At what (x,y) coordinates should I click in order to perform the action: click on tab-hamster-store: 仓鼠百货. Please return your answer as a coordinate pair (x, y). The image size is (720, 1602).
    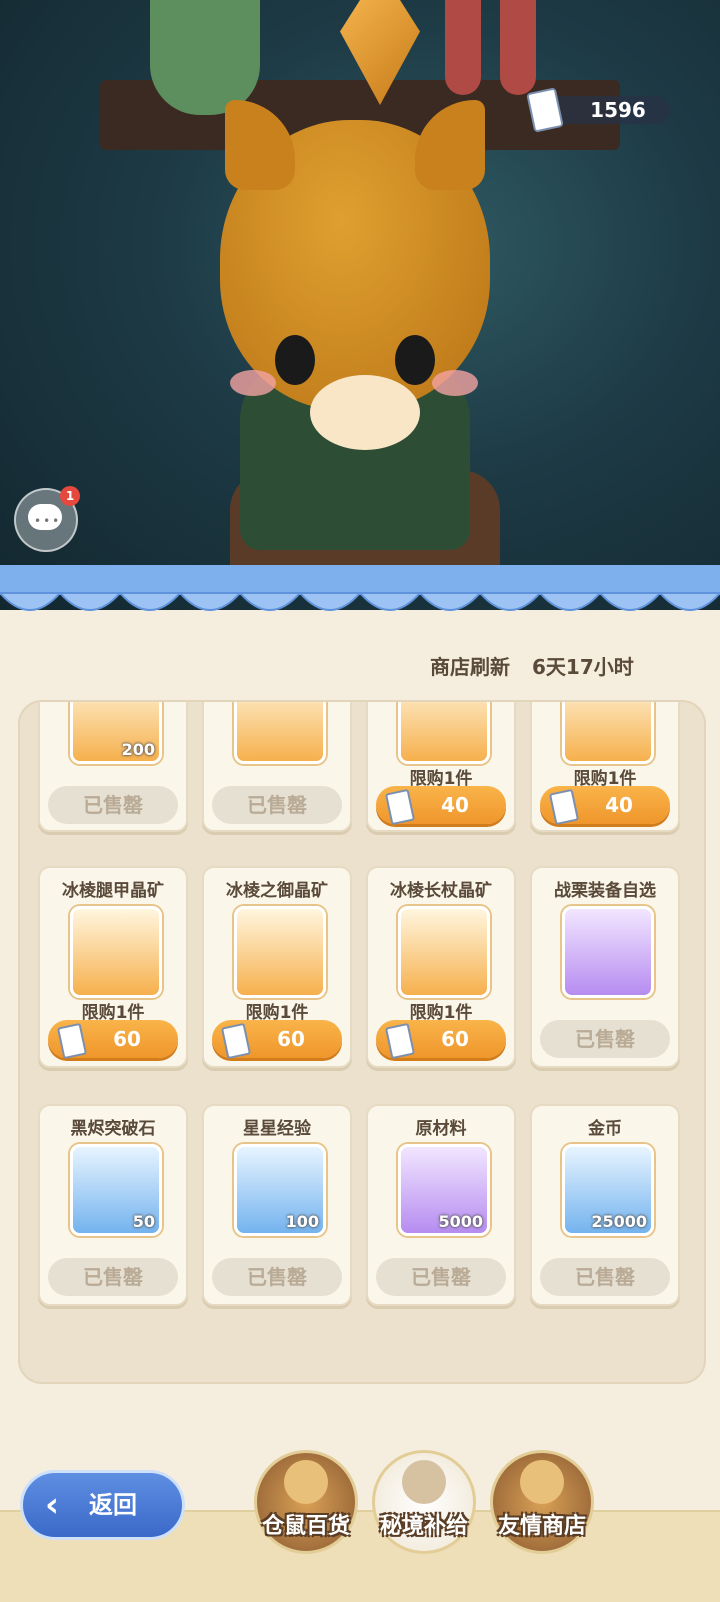
    Looking at the image, I should click on (306, 1502).